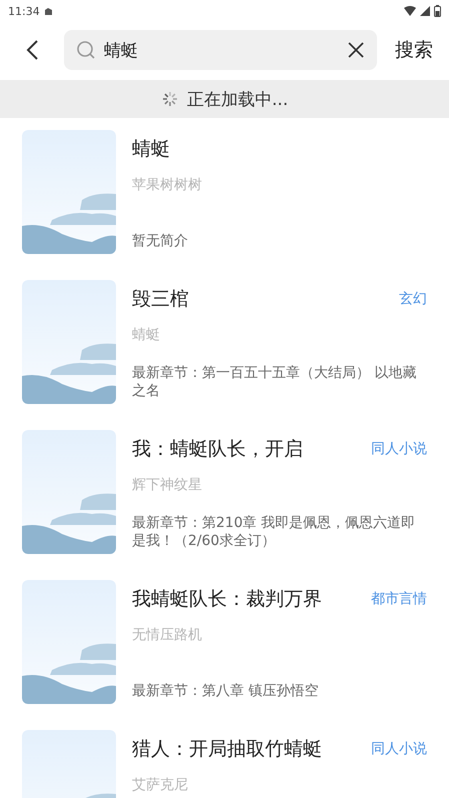 Image resolution: width=449 pixels, height=798 pixels. What do you see at coordinates (146, 335) in the screenshot?
I see `book-author: 蜻蜓` at bounding box center [146, 335].